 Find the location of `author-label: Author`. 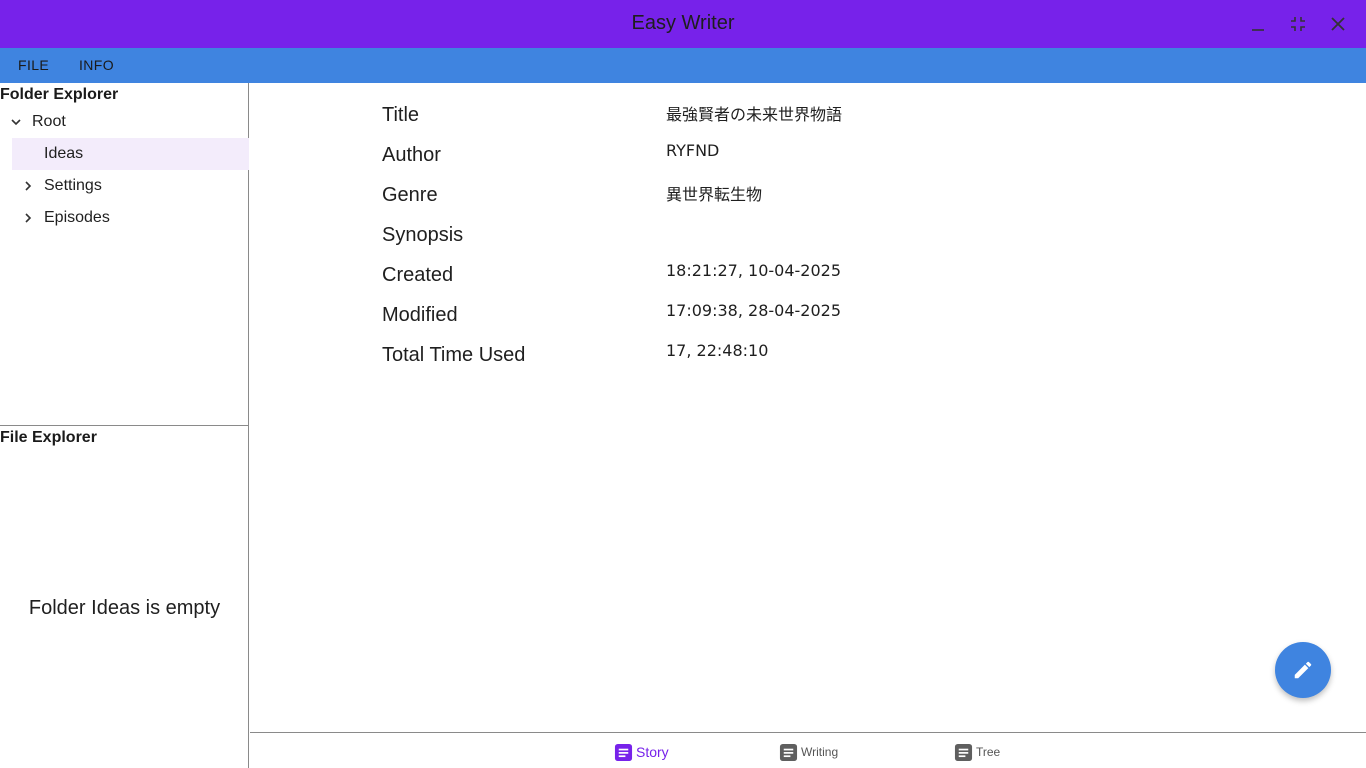

author-label: Author is located at coordinates (411, 155).